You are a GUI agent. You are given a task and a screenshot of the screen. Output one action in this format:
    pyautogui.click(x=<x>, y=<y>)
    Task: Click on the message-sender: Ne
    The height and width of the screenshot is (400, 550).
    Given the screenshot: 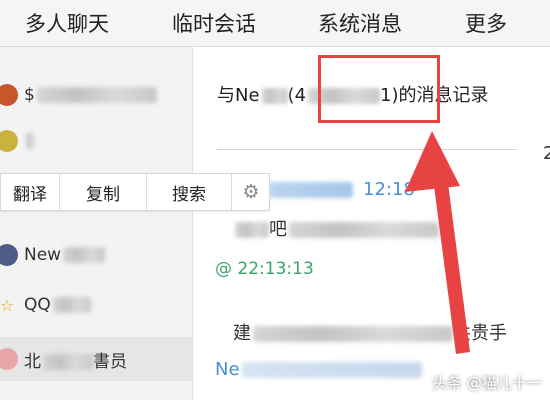 What is the action you would take?
    pyautogui.click(x=318, y=369)
    